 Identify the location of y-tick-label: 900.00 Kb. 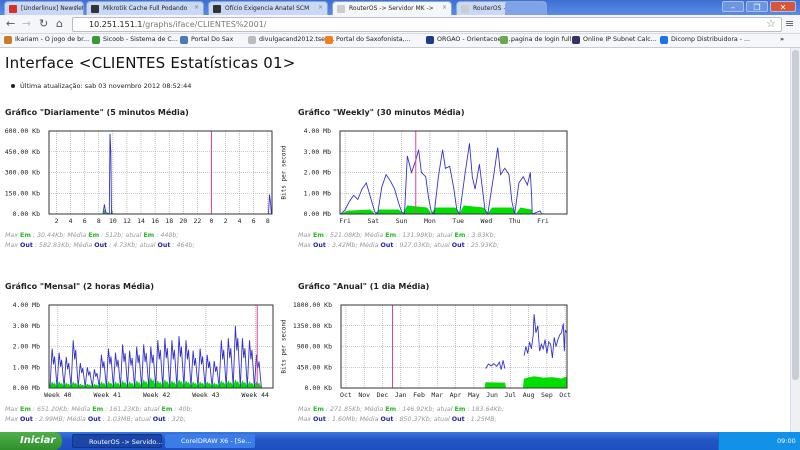
(314, 347).